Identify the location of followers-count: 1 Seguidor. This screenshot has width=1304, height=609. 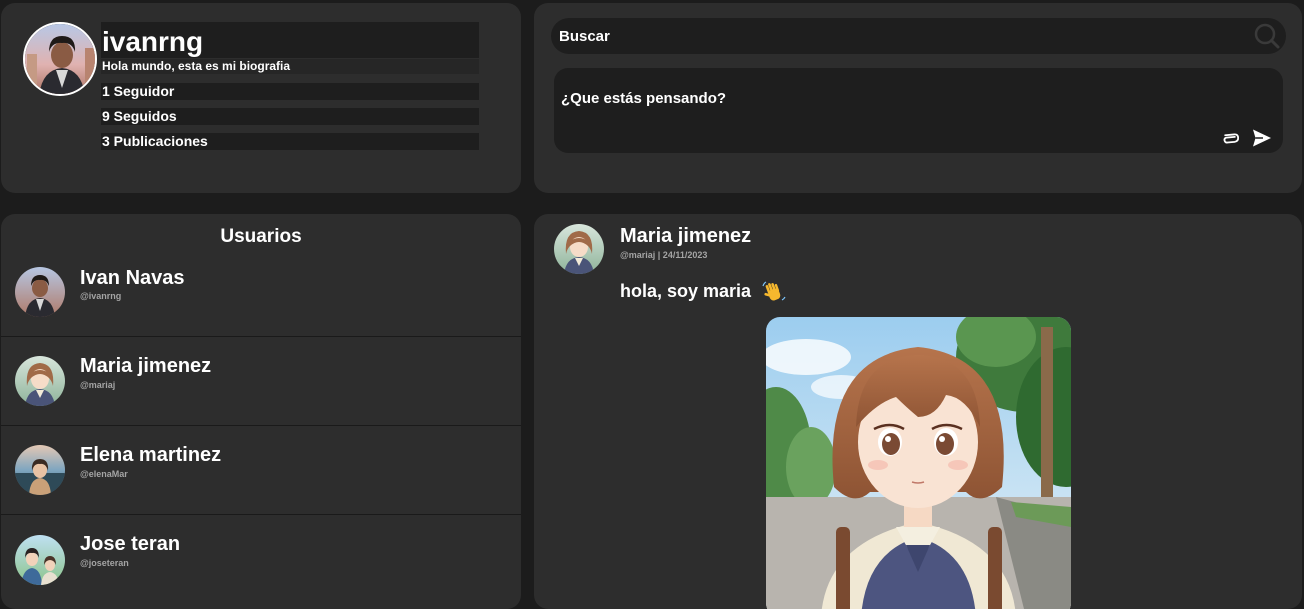
(290, 91).